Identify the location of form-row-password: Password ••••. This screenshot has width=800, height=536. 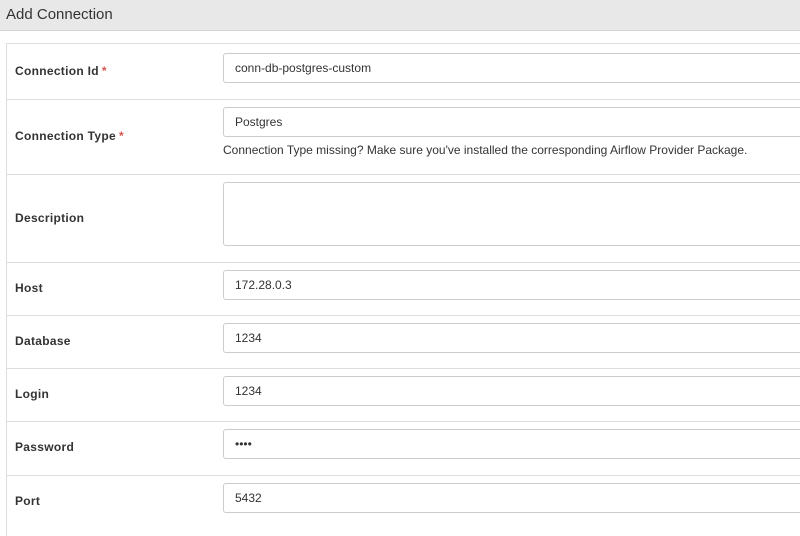
(403, 449).